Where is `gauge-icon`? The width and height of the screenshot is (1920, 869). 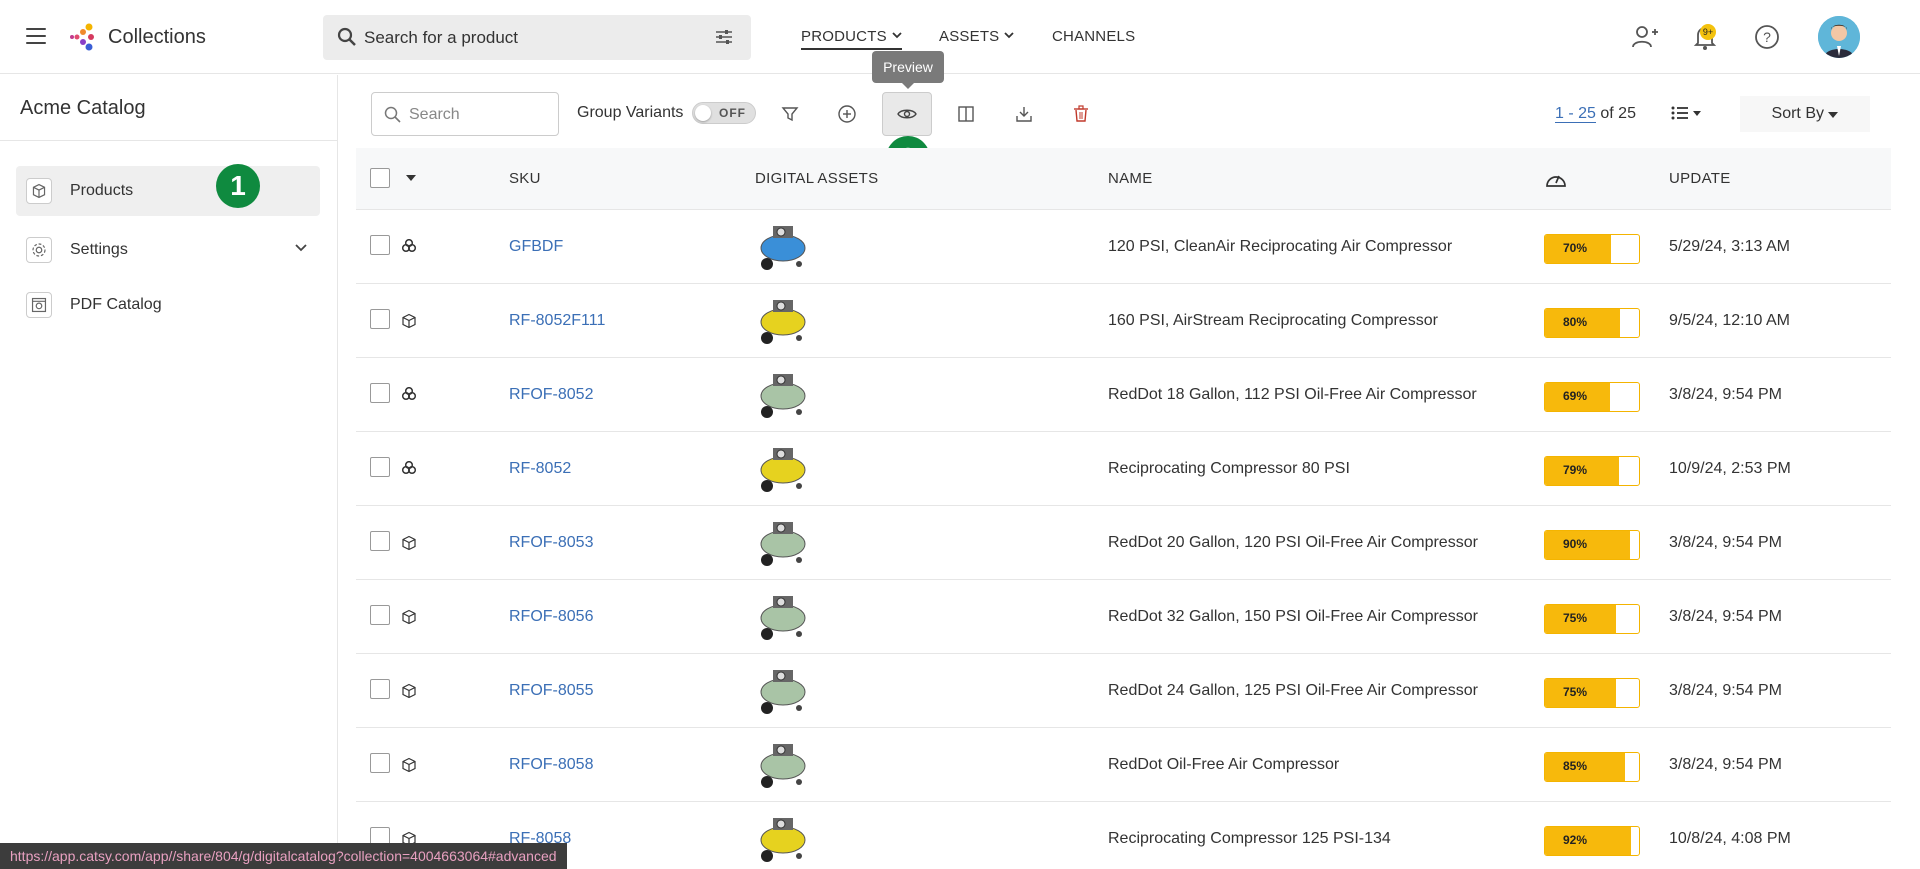 gauge-icon is located at coordinates (1556, 179).